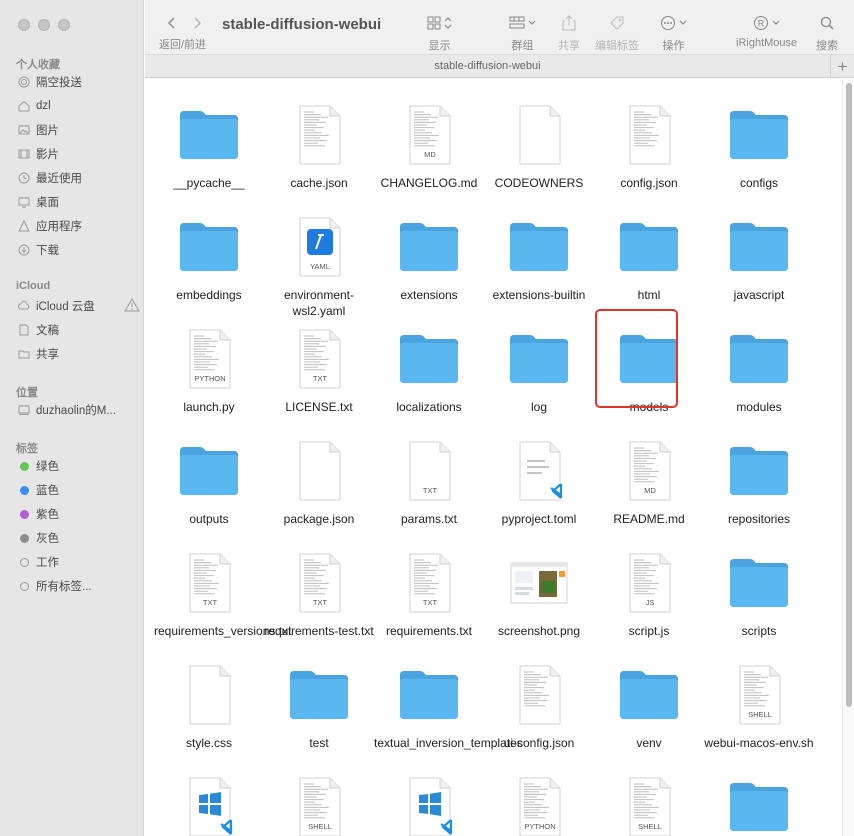  Describe the element at coordinates (759, 145) in the screenshot. I see `folder-item: configs` at that location.